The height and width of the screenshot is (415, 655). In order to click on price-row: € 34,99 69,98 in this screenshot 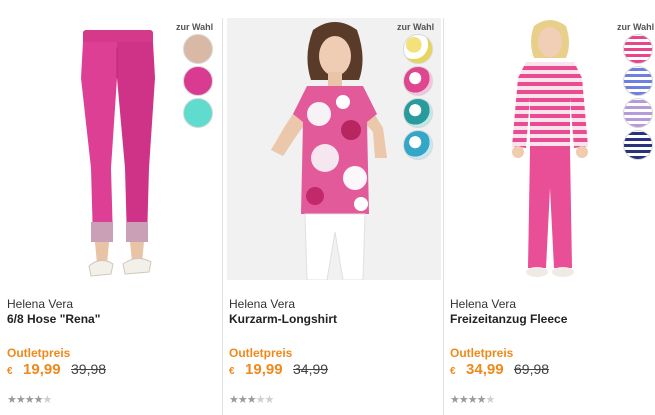, I will do `click(499, 370)`.